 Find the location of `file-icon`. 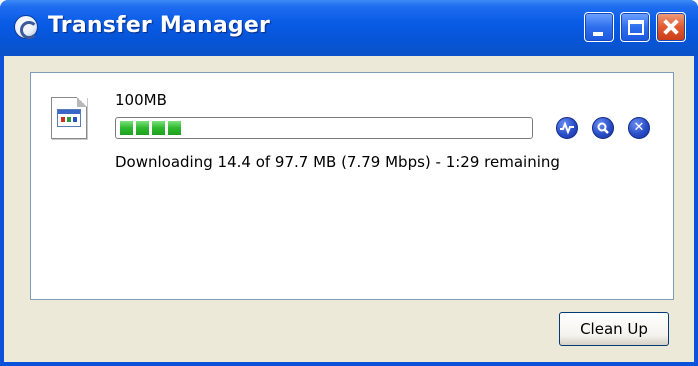

file-icon is located at coordinates (69, 118).